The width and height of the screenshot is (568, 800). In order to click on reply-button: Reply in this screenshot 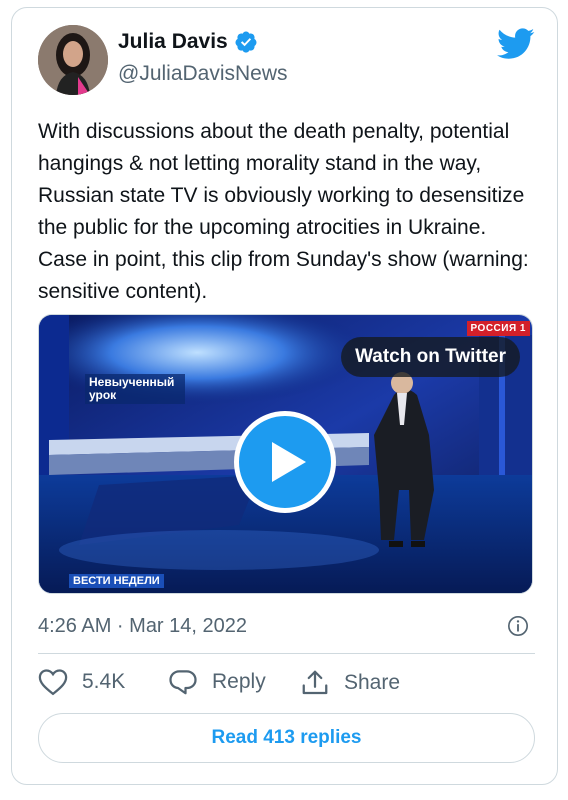, I will do `click(217, 682)`.